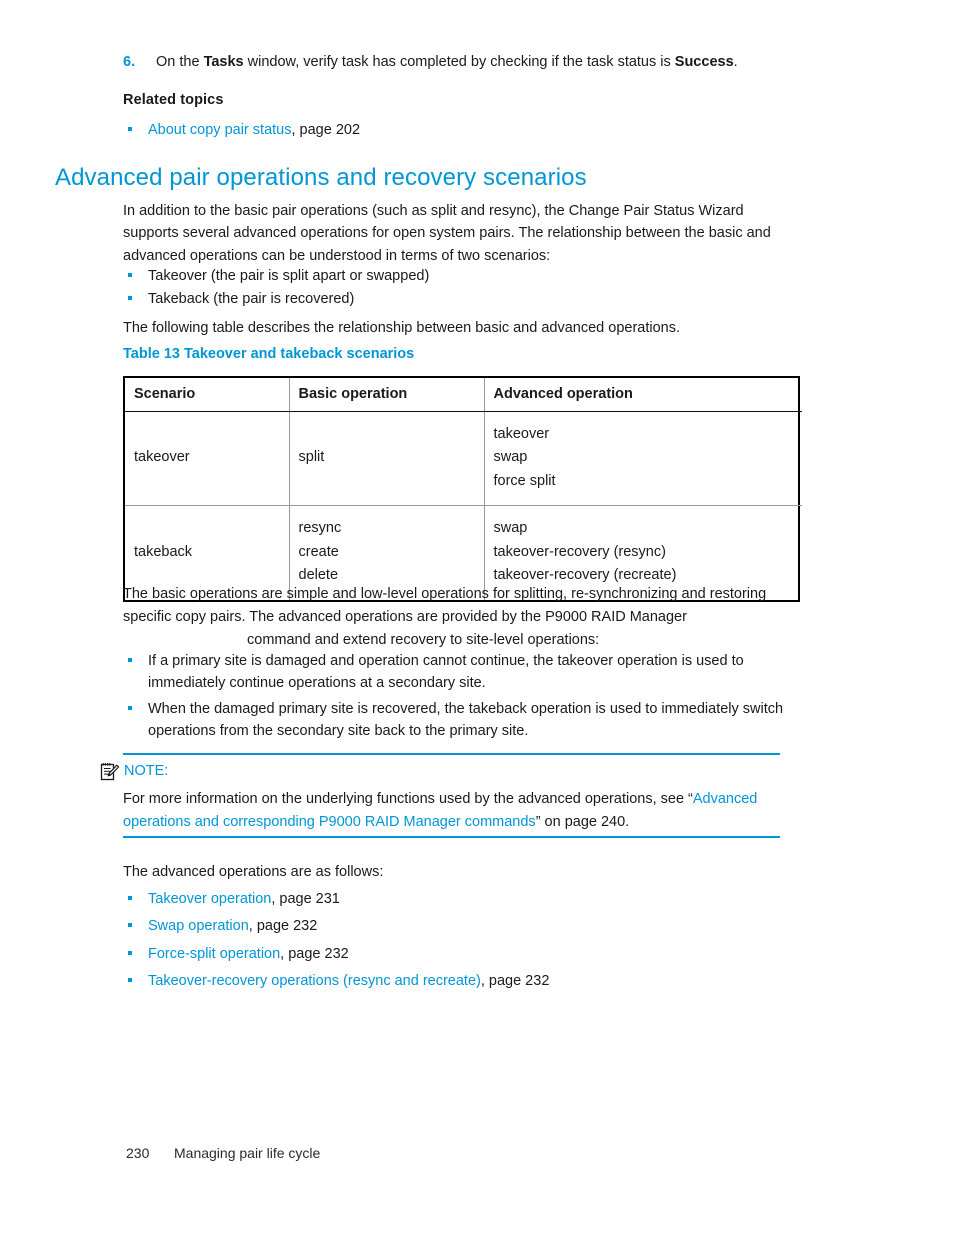 This screenshot has height=1235, width=954. Describe the element at coordinates (138, 1153) in the screenshot. I see `footer-page-number: 230` at that location.